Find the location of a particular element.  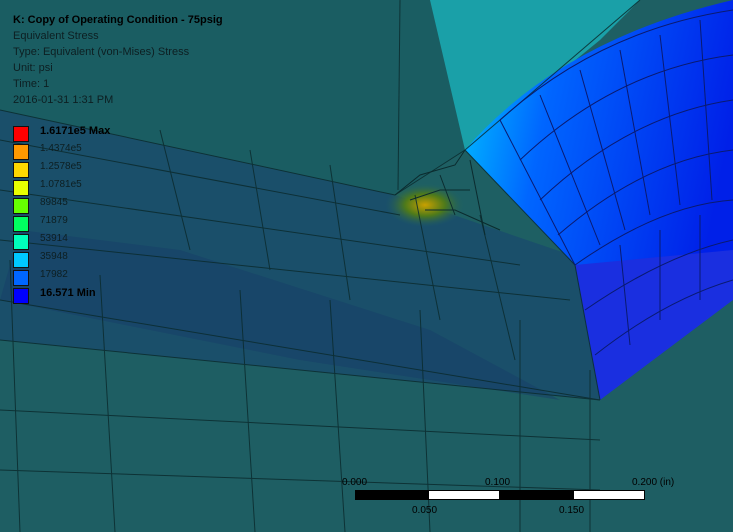

legend-label: 1.0781e5 is located at coordinates (61, 184).